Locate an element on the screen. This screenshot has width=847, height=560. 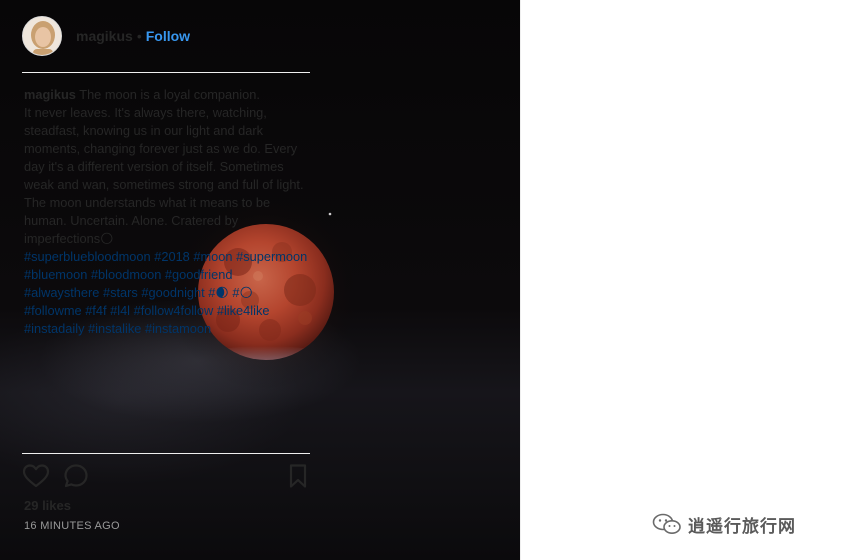
post-actions is located at coordinates (167, 476).